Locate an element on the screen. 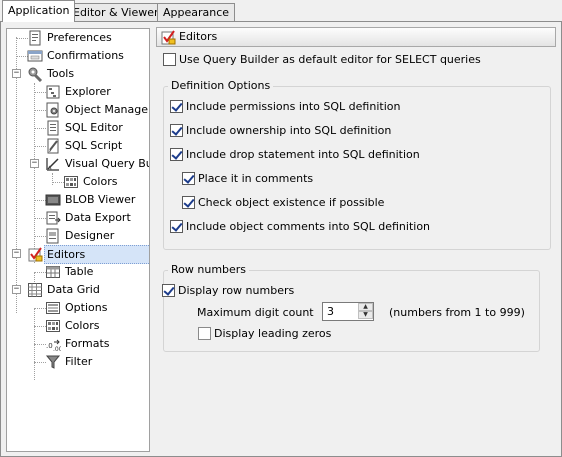 Image resolution: width=562 pixels, height=457 pixels. spin-up-icon: ▲ is located at coordinates (365, 307).